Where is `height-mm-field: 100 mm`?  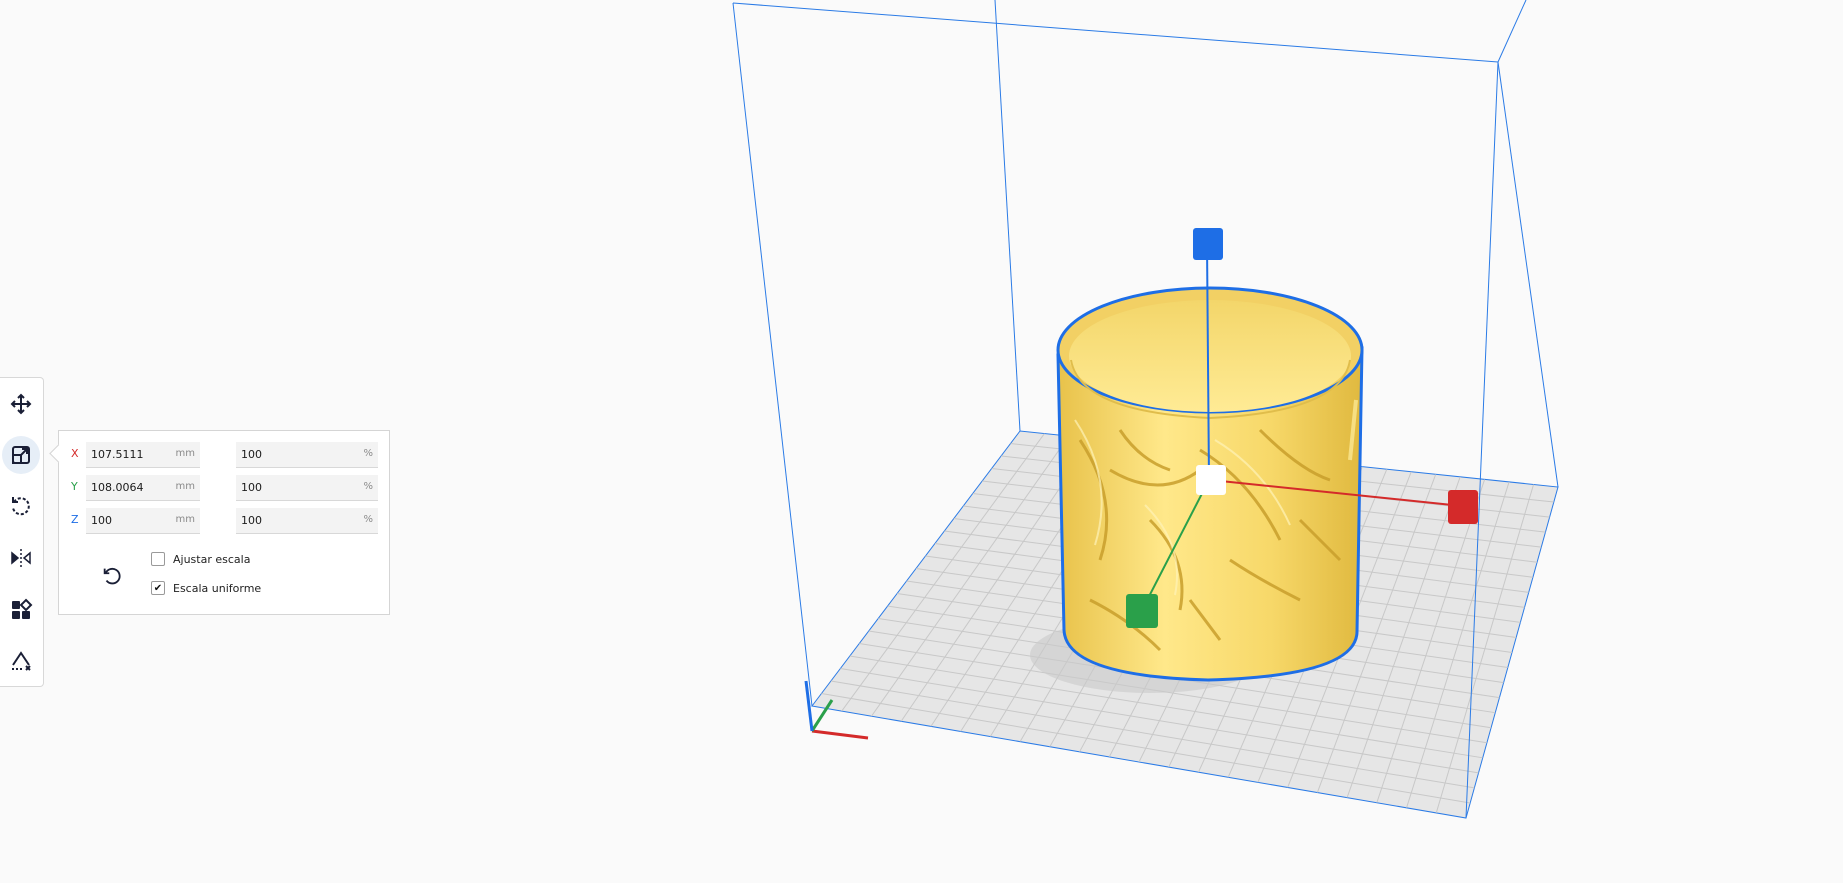 height-mm-field: 100 mm is located at coordinates (143, 521).